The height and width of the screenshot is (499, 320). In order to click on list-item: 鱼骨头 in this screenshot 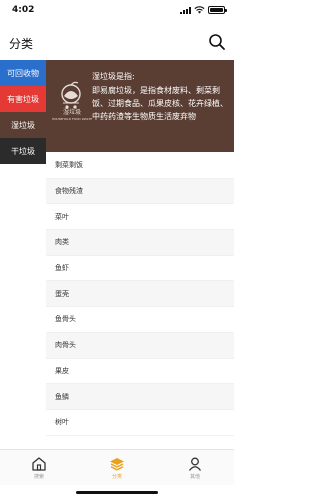, I will do `click(140, 320)`.